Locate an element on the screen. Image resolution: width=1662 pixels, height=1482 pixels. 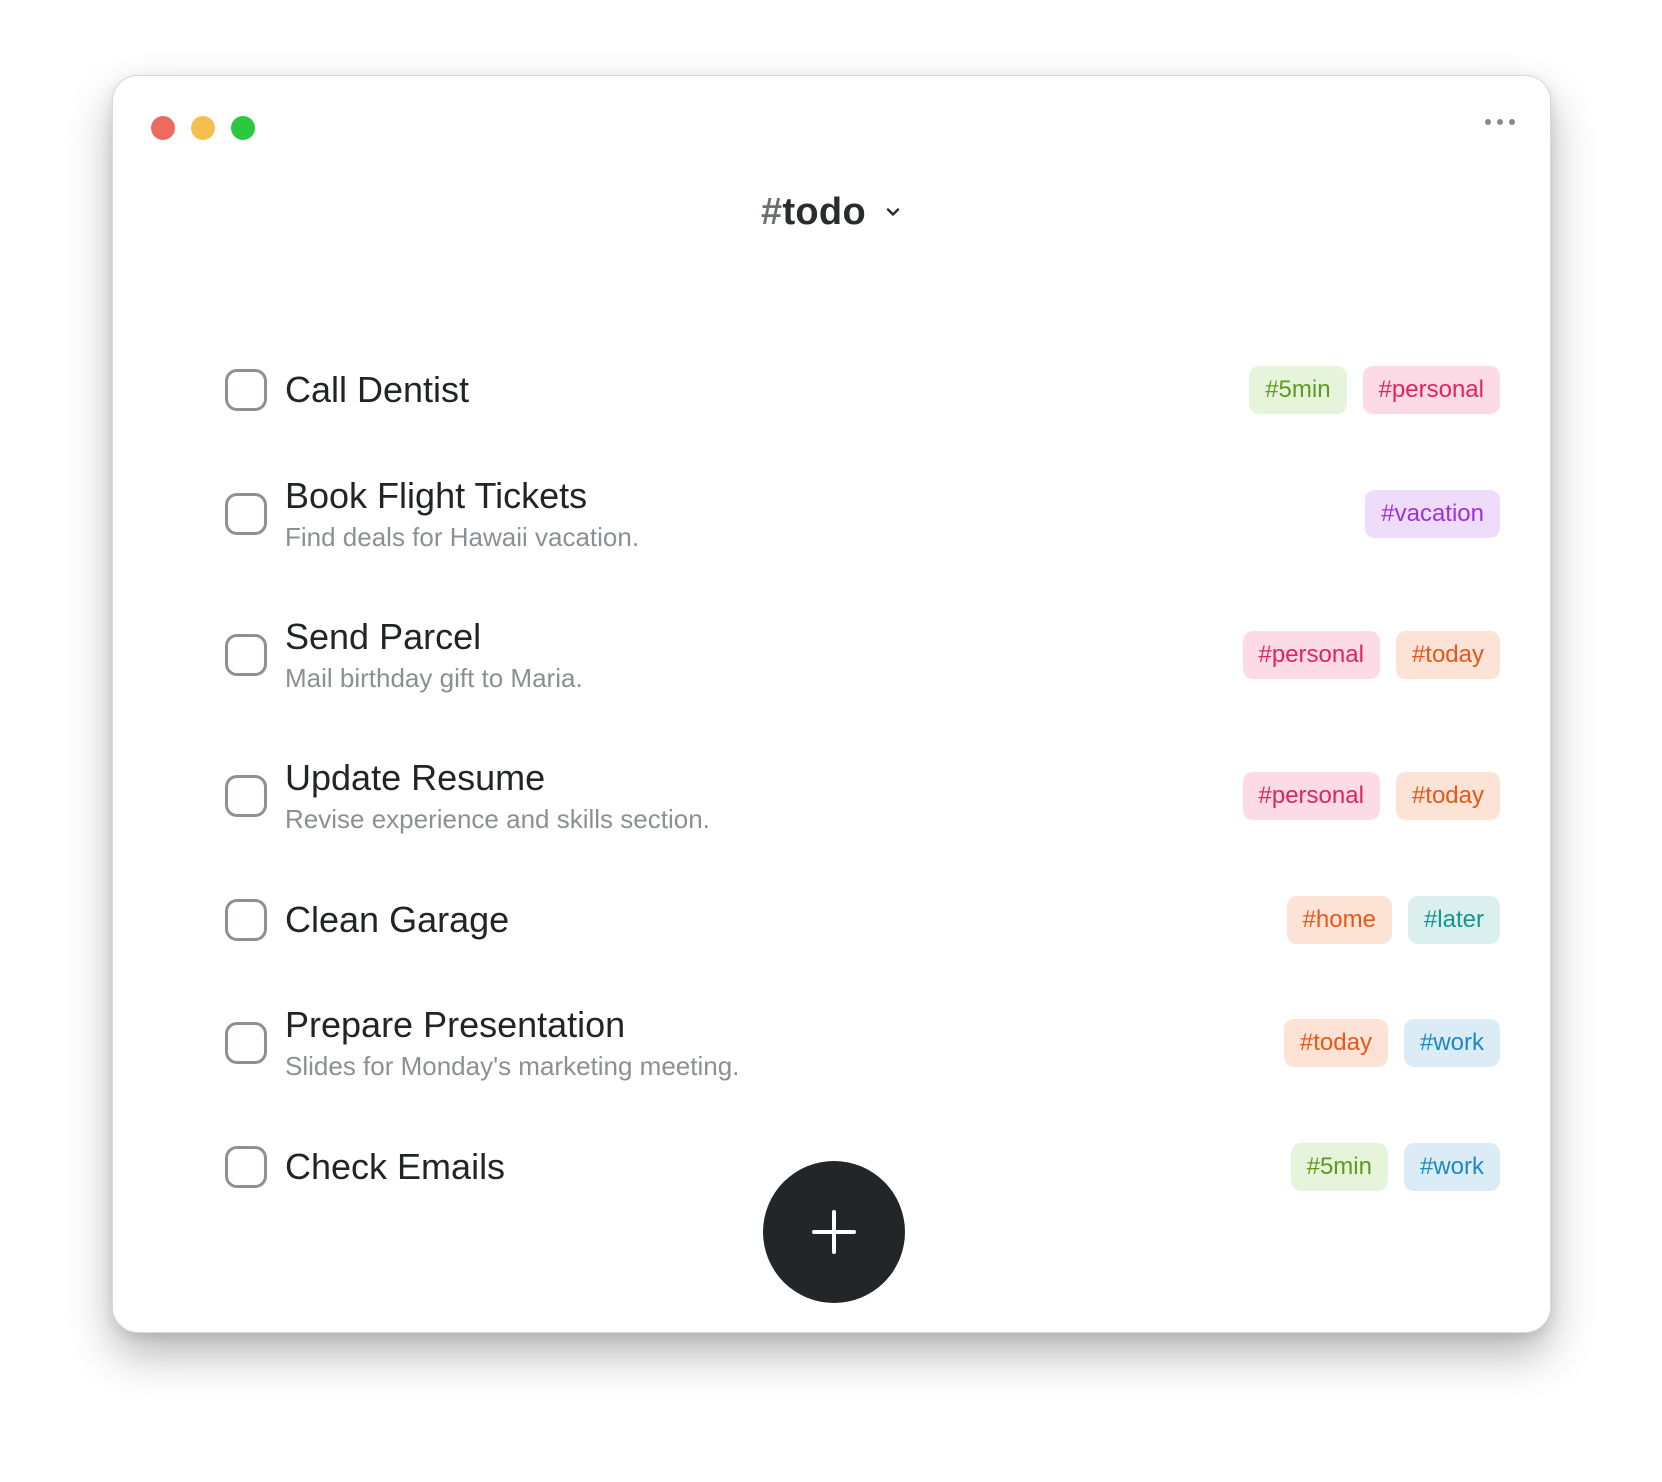
task-tags: #today #work is located at coordinates (1391, 1043).